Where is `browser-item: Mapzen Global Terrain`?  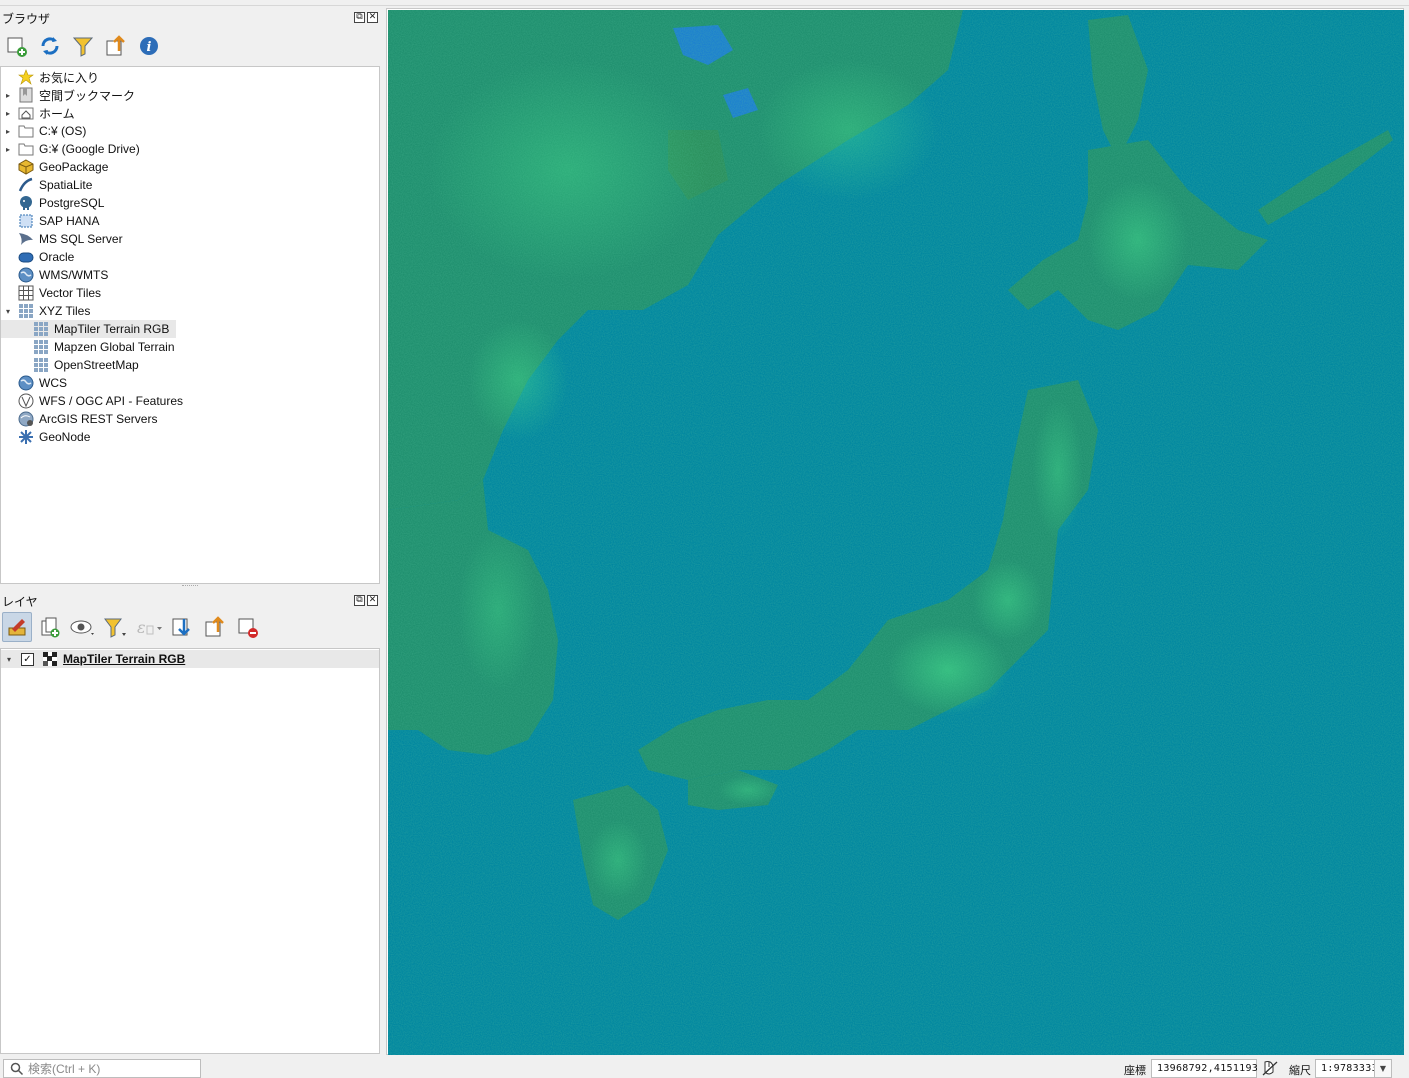 browser-item: Mapzen Global Terrain is located at coordinates (88, 347).